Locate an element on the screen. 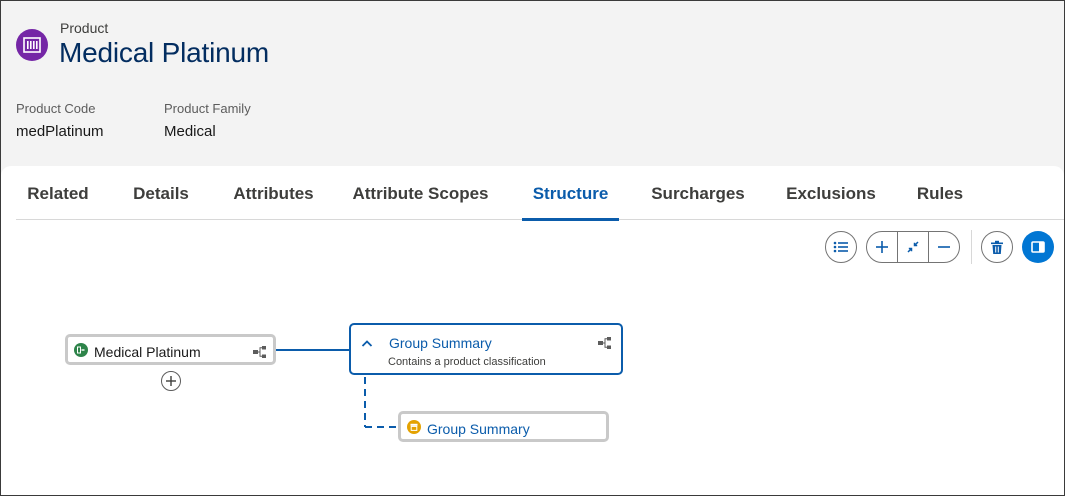 Image resolution: width=1065 pixels, height=496 pixels. minus-icon is located at coordinates (944, 247).